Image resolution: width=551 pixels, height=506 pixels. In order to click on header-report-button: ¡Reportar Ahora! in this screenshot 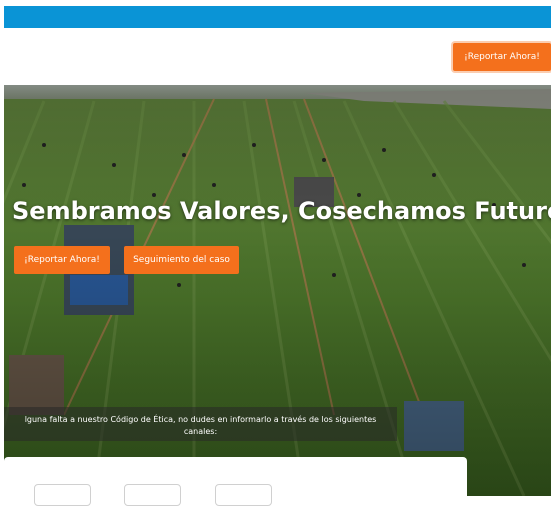, I will do `click(502, 57)`.